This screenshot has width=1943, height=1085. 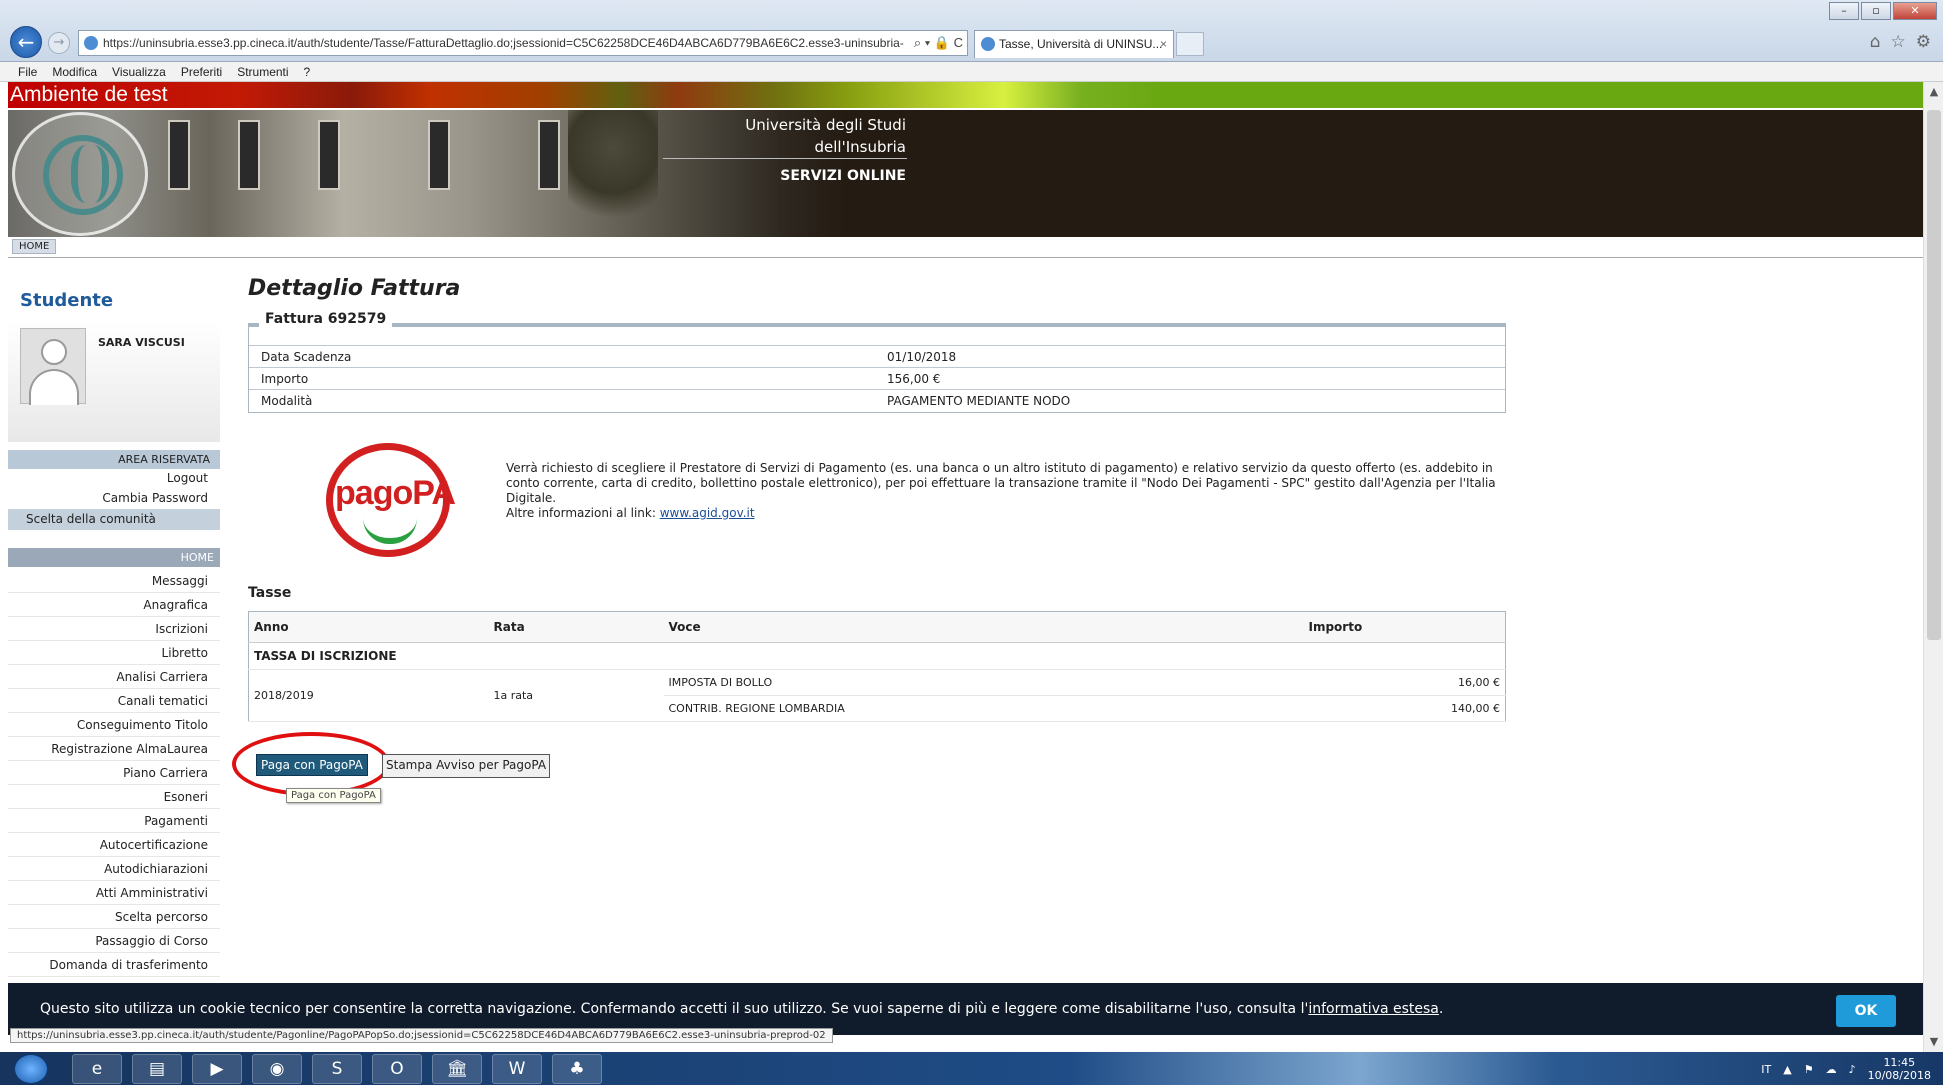 What do you see at coordinates (1163, 44) in the screenshot?
I see `tab-close-icon: ×` at bounding box center [1163, 44].